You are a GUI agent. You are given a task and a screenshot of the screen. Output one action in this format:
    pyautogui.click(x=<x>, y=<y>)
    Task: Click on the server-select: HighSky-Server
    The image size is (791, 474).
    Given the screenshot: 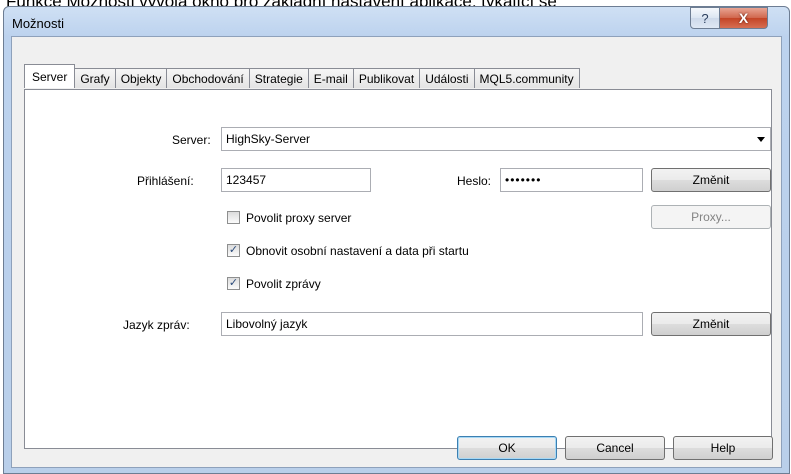 What is the action you would take?
    pyautogui.click(x=496, y=139)
    